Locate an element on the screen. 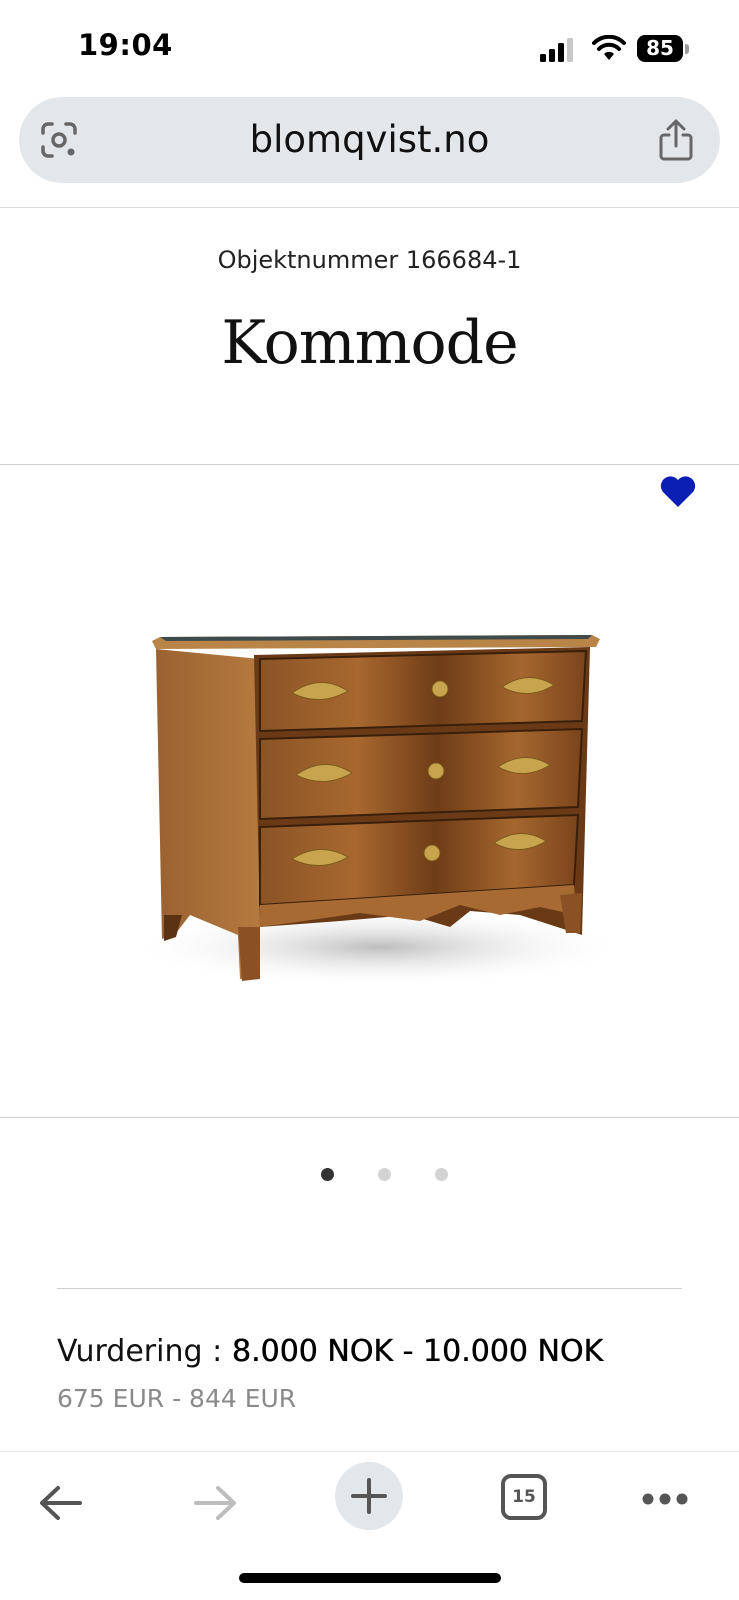 The height and width of the screenshot is (1600, 739). battery-indicator: 85 is located at coordinates (663, 49).